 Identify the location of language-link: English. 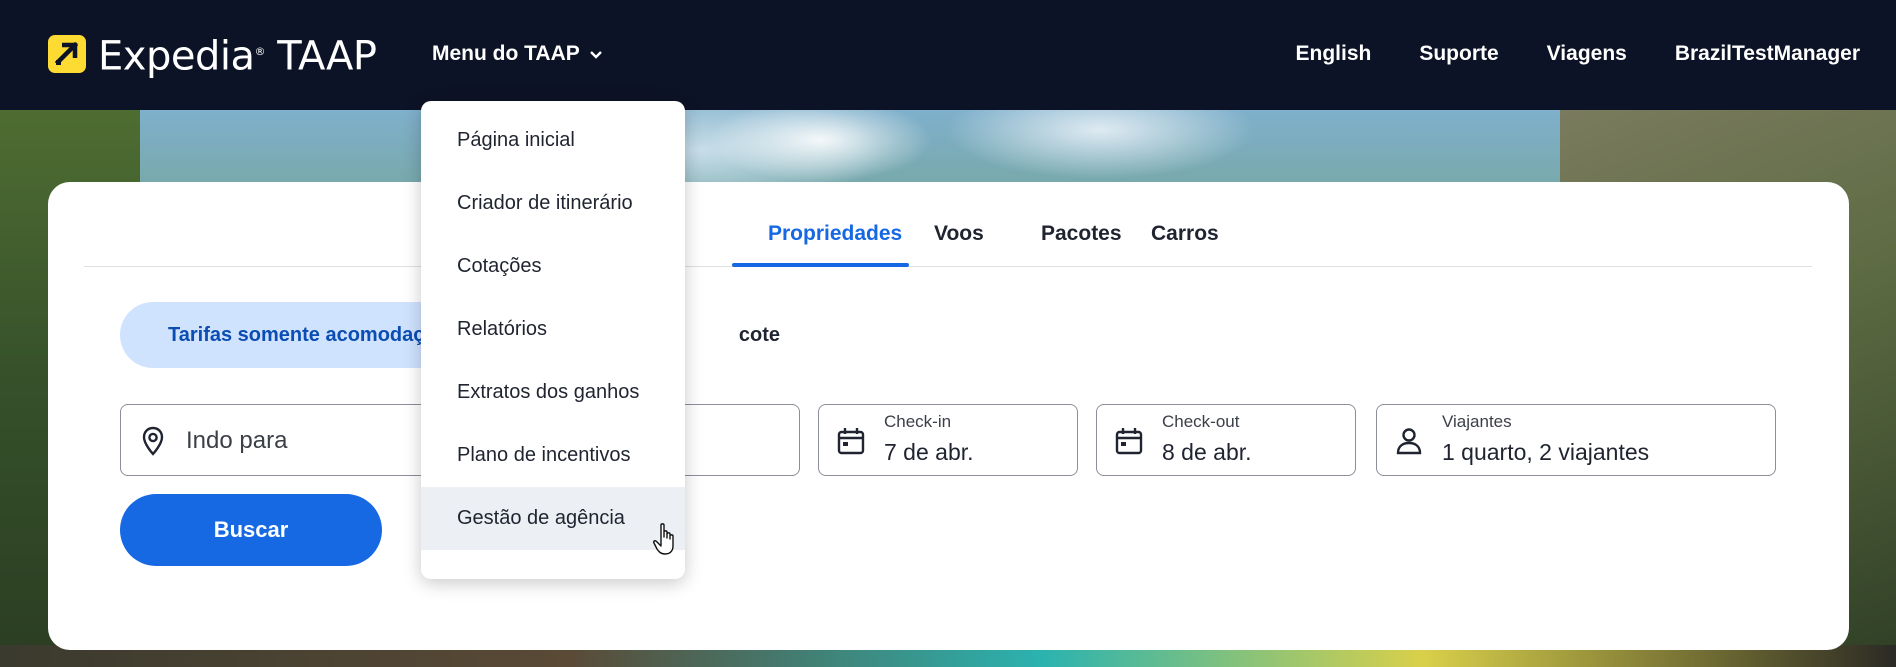
(1333, 54).